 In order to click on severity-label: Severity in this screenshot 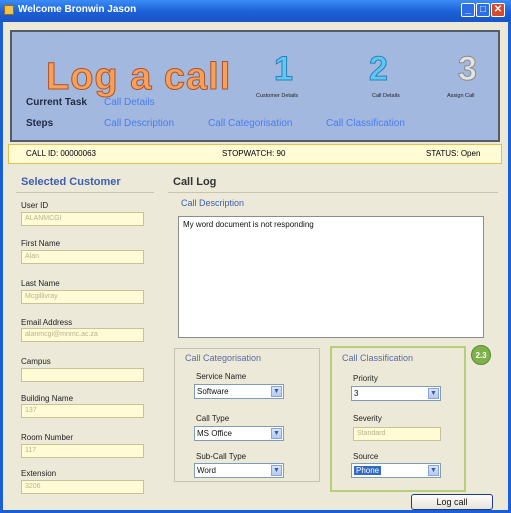, I will do `click(367, 418)`.